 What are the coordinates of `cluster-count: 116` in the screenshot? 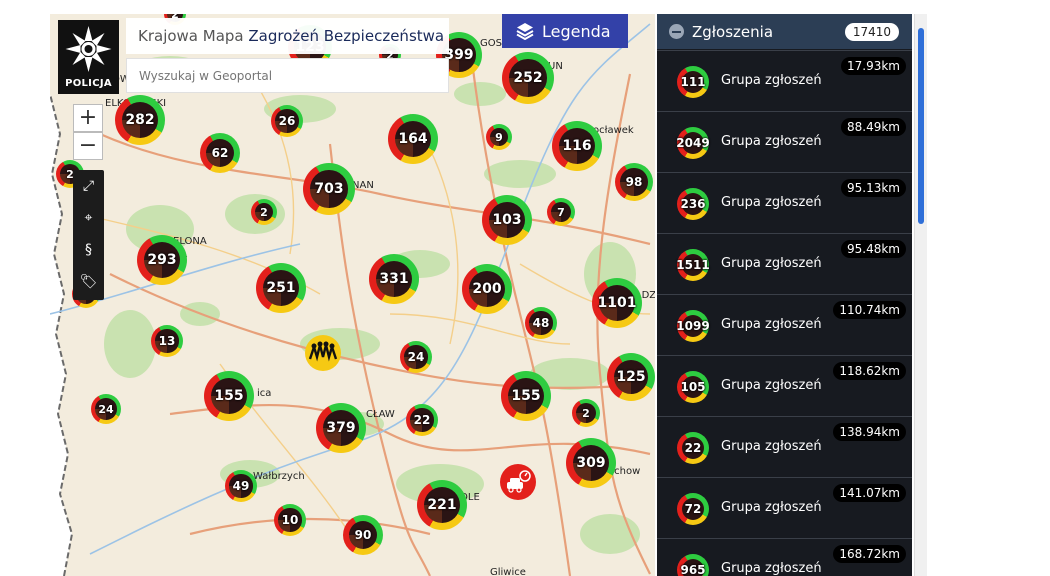 It's located at (577, 146).